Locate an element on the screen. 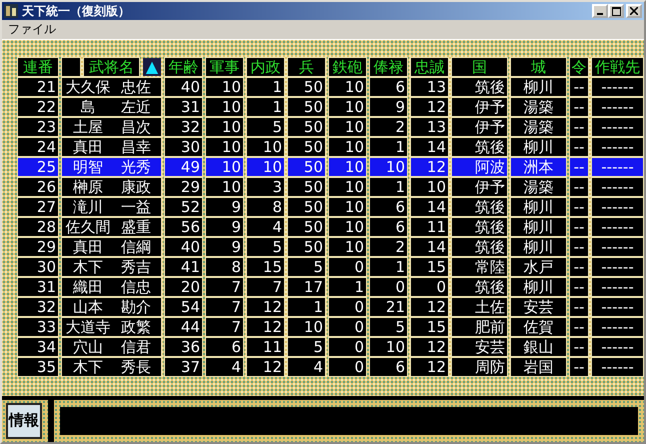  name-cell: 島 左近 is located at coordinates (111, 107).